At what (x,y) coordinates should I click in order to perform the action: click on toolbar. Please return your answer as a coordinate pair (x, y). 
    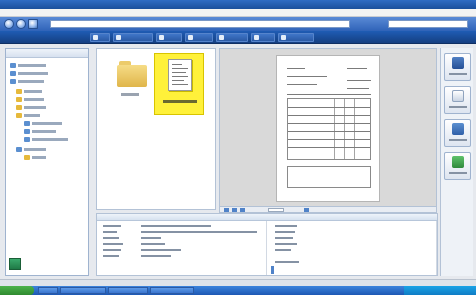
    Looking at the image, I should click on (238, 37).